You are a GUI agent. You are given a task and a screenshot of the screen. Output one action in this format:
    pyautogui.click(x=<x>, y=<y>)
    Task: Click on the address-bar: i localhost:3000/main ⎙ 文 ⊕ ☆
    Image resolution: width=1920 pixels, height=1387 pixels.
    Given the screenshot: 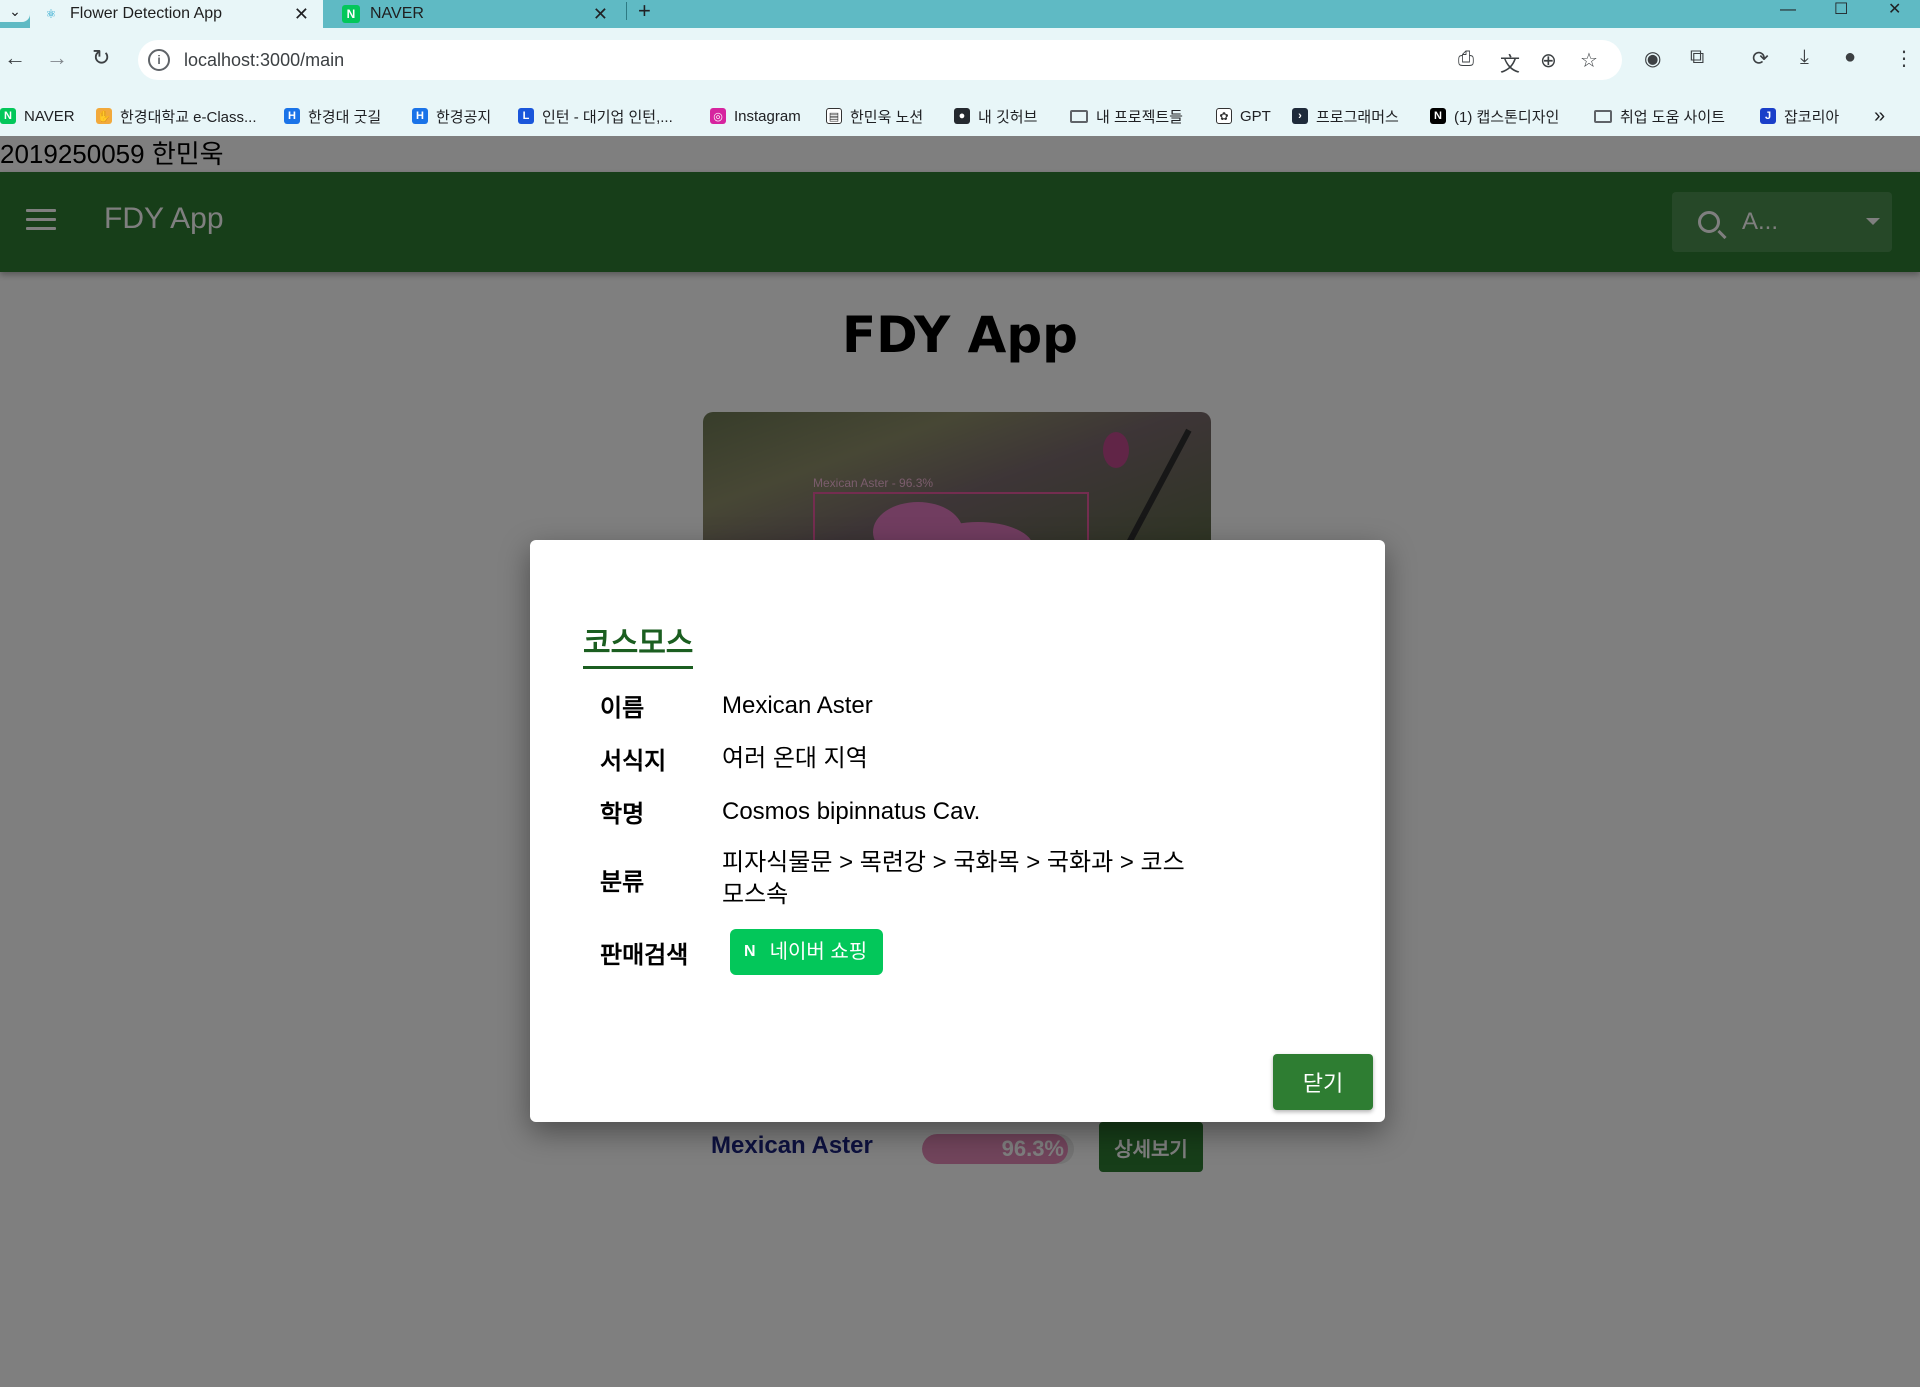 What is the action you would take?
    pyautogui.click(x=880, y=60)
    